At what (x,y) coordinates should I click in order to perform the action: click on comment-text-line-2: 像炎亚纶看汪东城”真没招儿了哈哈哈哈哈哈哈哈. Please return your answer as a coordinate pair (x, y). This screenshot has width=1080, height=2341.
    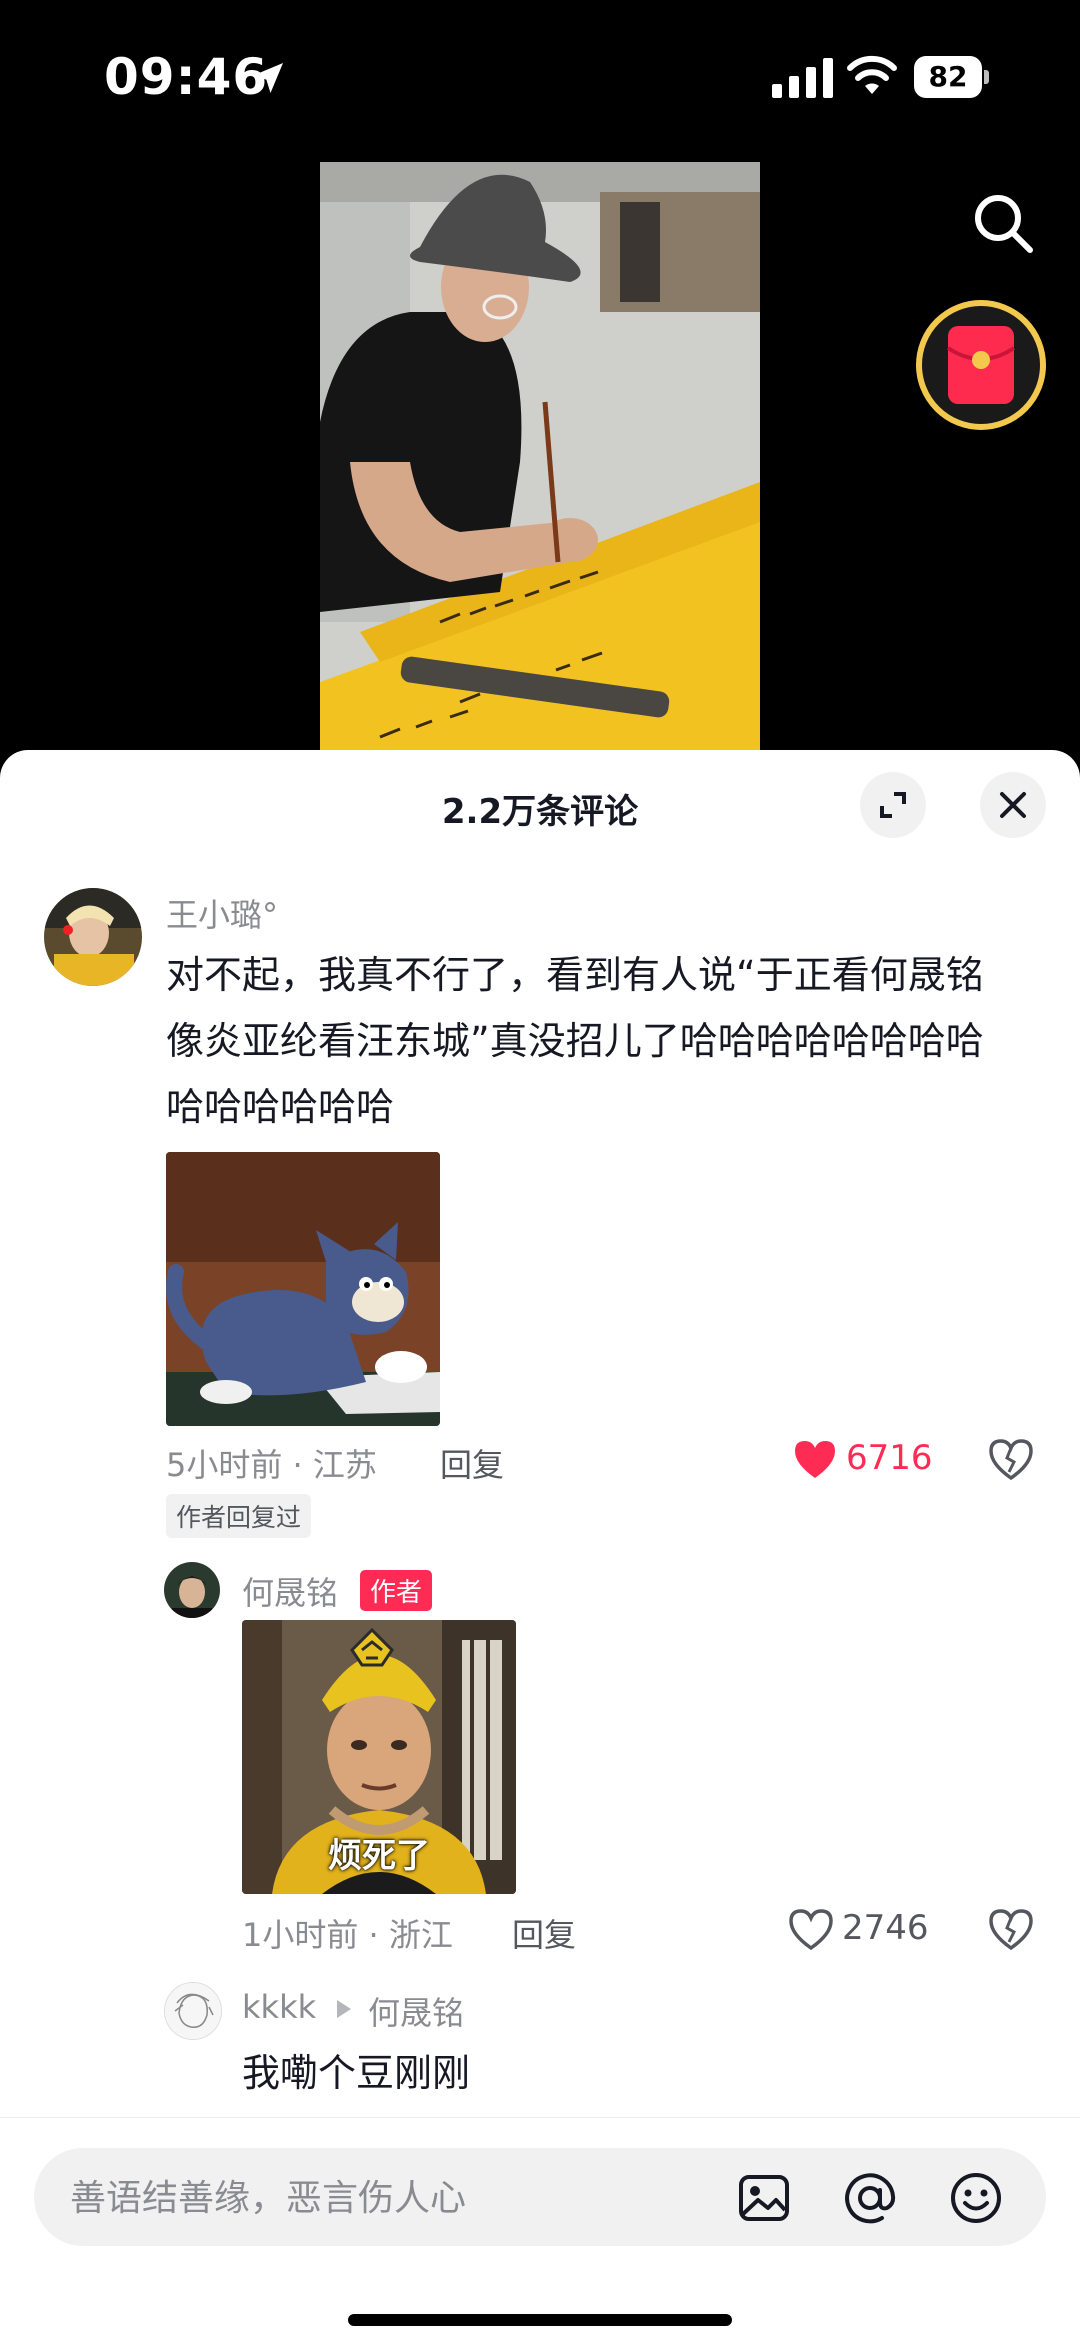
    Looking at the image, I should click on (575, 1041).